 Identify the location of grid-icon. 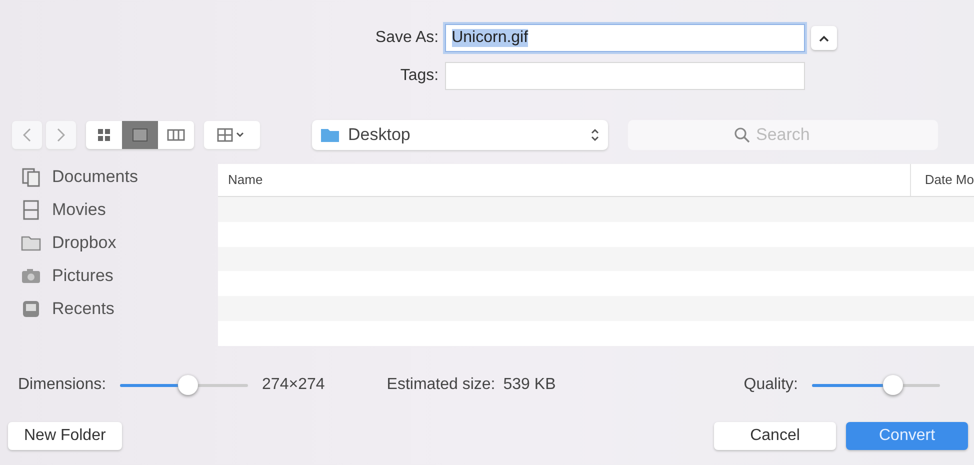
(104, 135).